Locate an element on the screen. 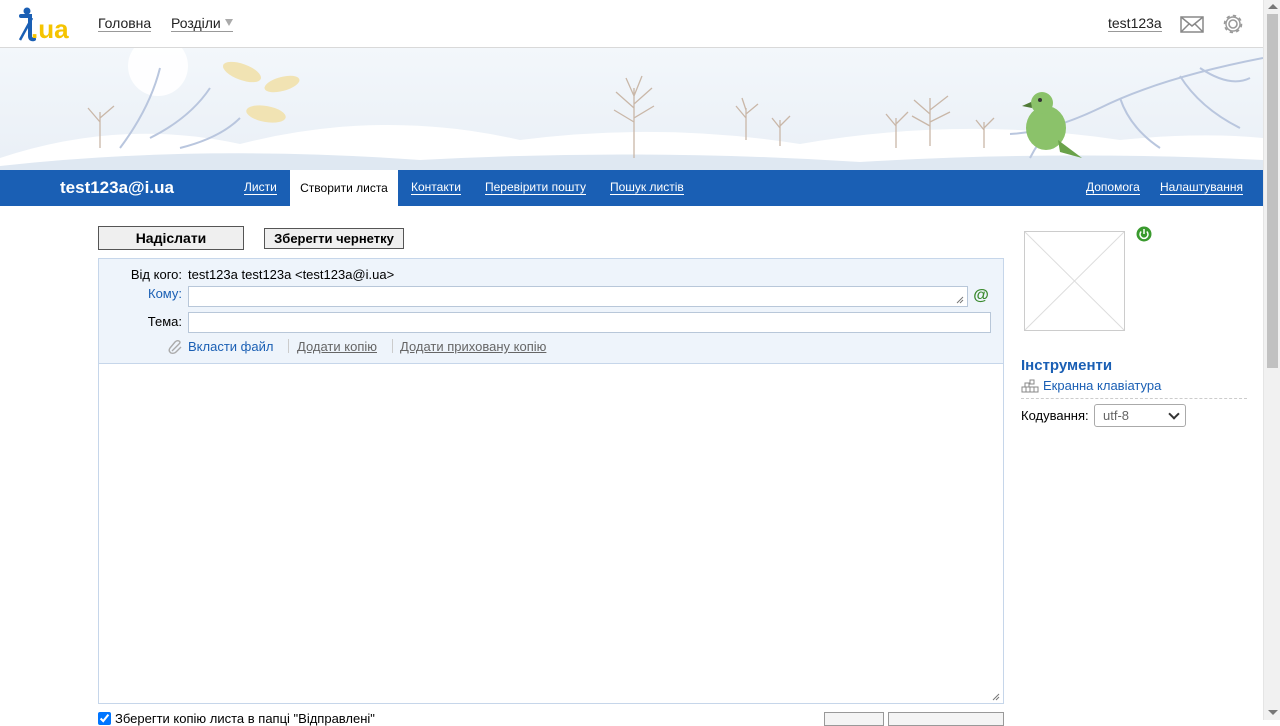 This screenshot has height=726, width=1280. to-link: Кому: is located at coordinates (165, 293).